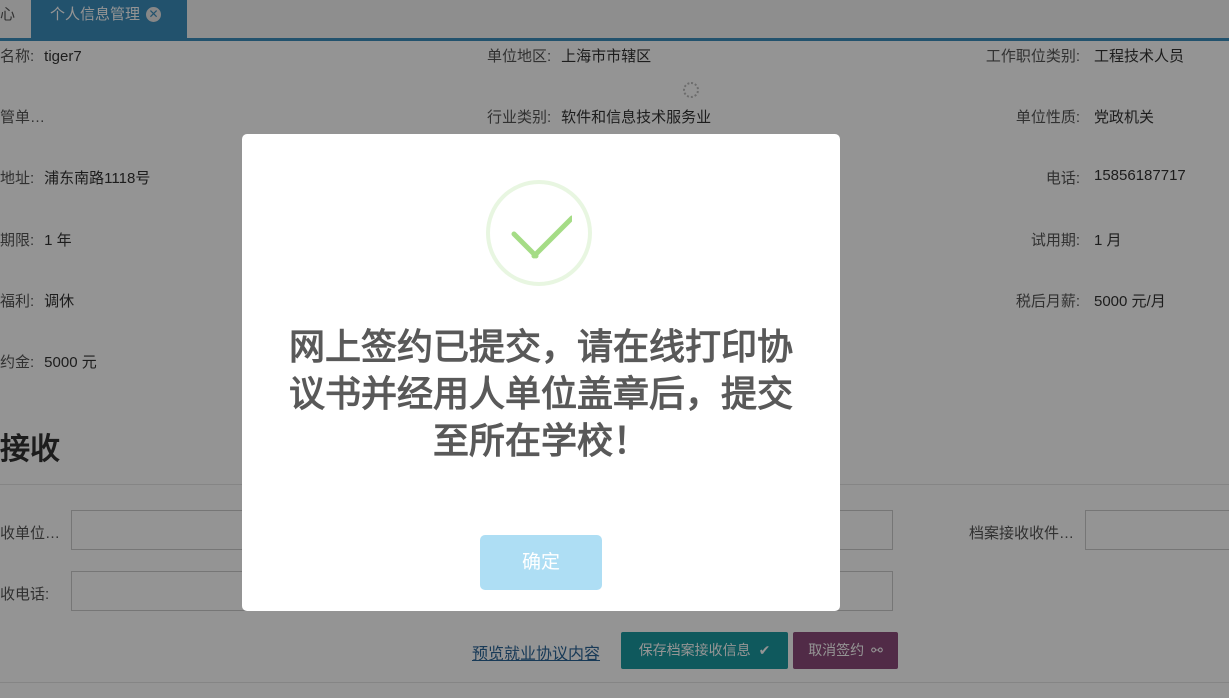 The height and width of the screenshot is (698, 1229). Describe the element at coordinates (540, 441) in the screenshot. I see `dialog-message-line: 至所在学校！` at that location.